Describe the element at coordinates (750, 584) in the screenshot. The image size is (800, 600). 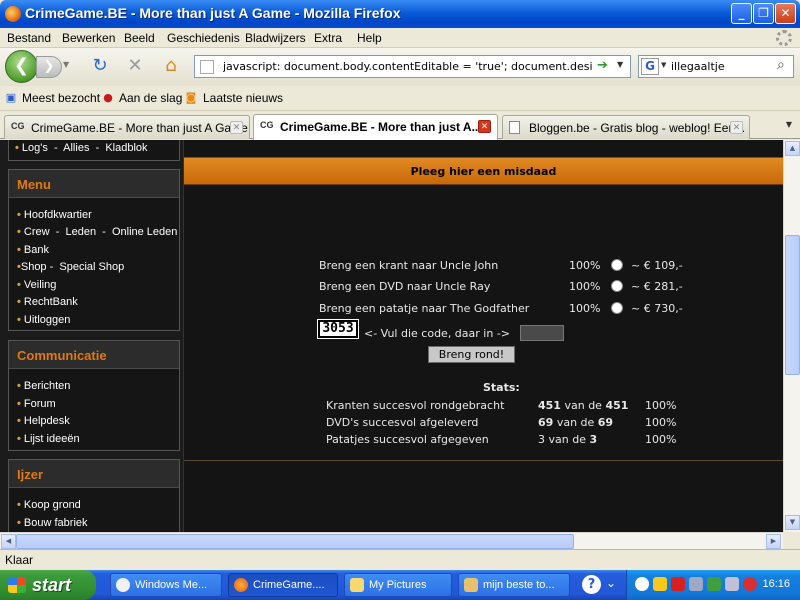
I see `security-icon` at that location.